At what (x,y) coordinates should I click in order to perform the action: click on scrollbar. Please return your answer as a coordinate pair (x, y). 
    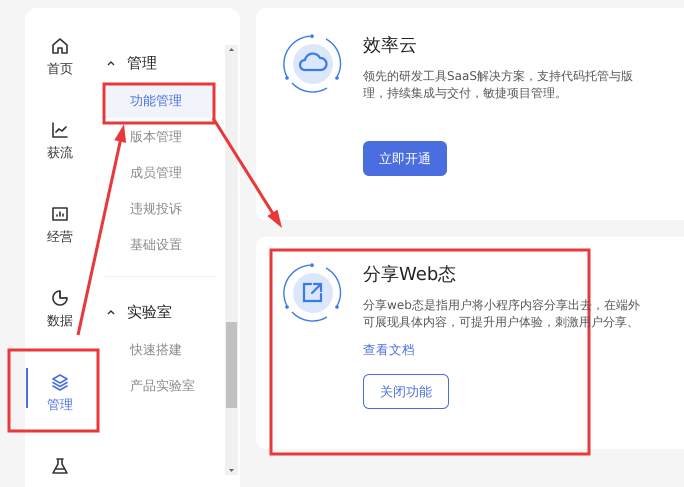
    Looking at the image, I should click on (231, 260).